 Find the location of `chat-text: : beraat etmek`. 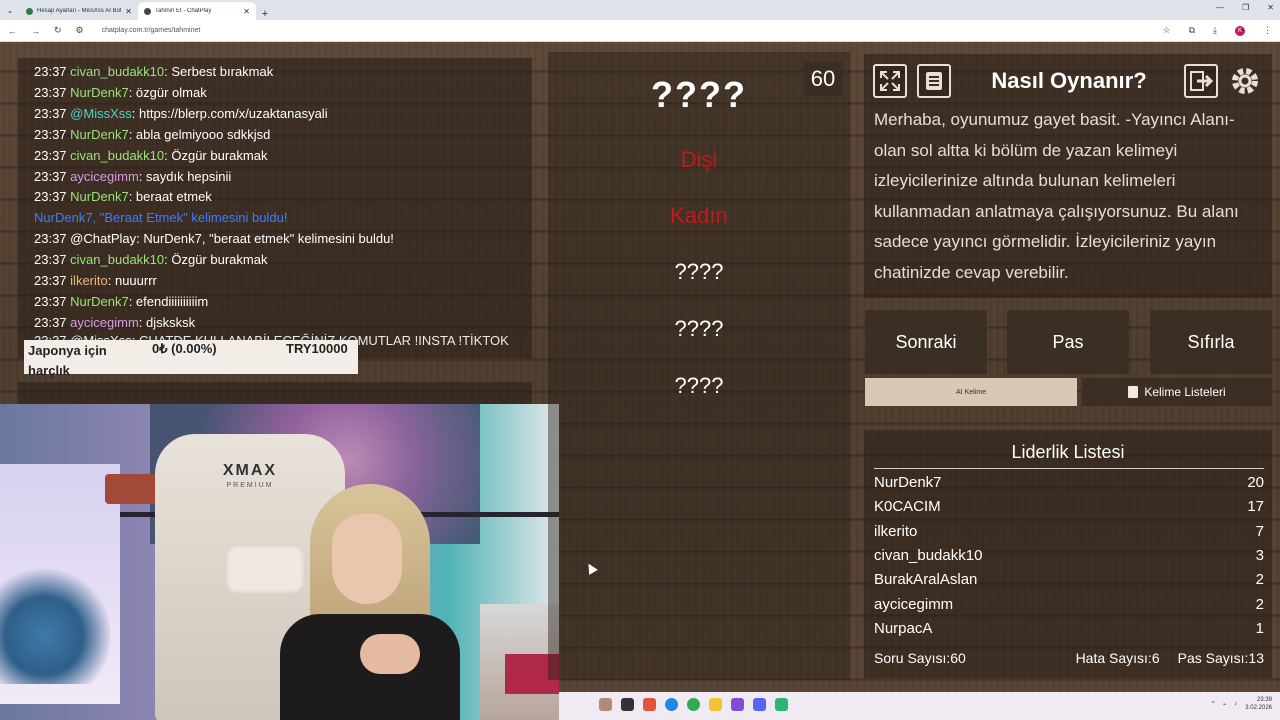

chat-text: : beraat etmek is located at coordinates (170, 197).